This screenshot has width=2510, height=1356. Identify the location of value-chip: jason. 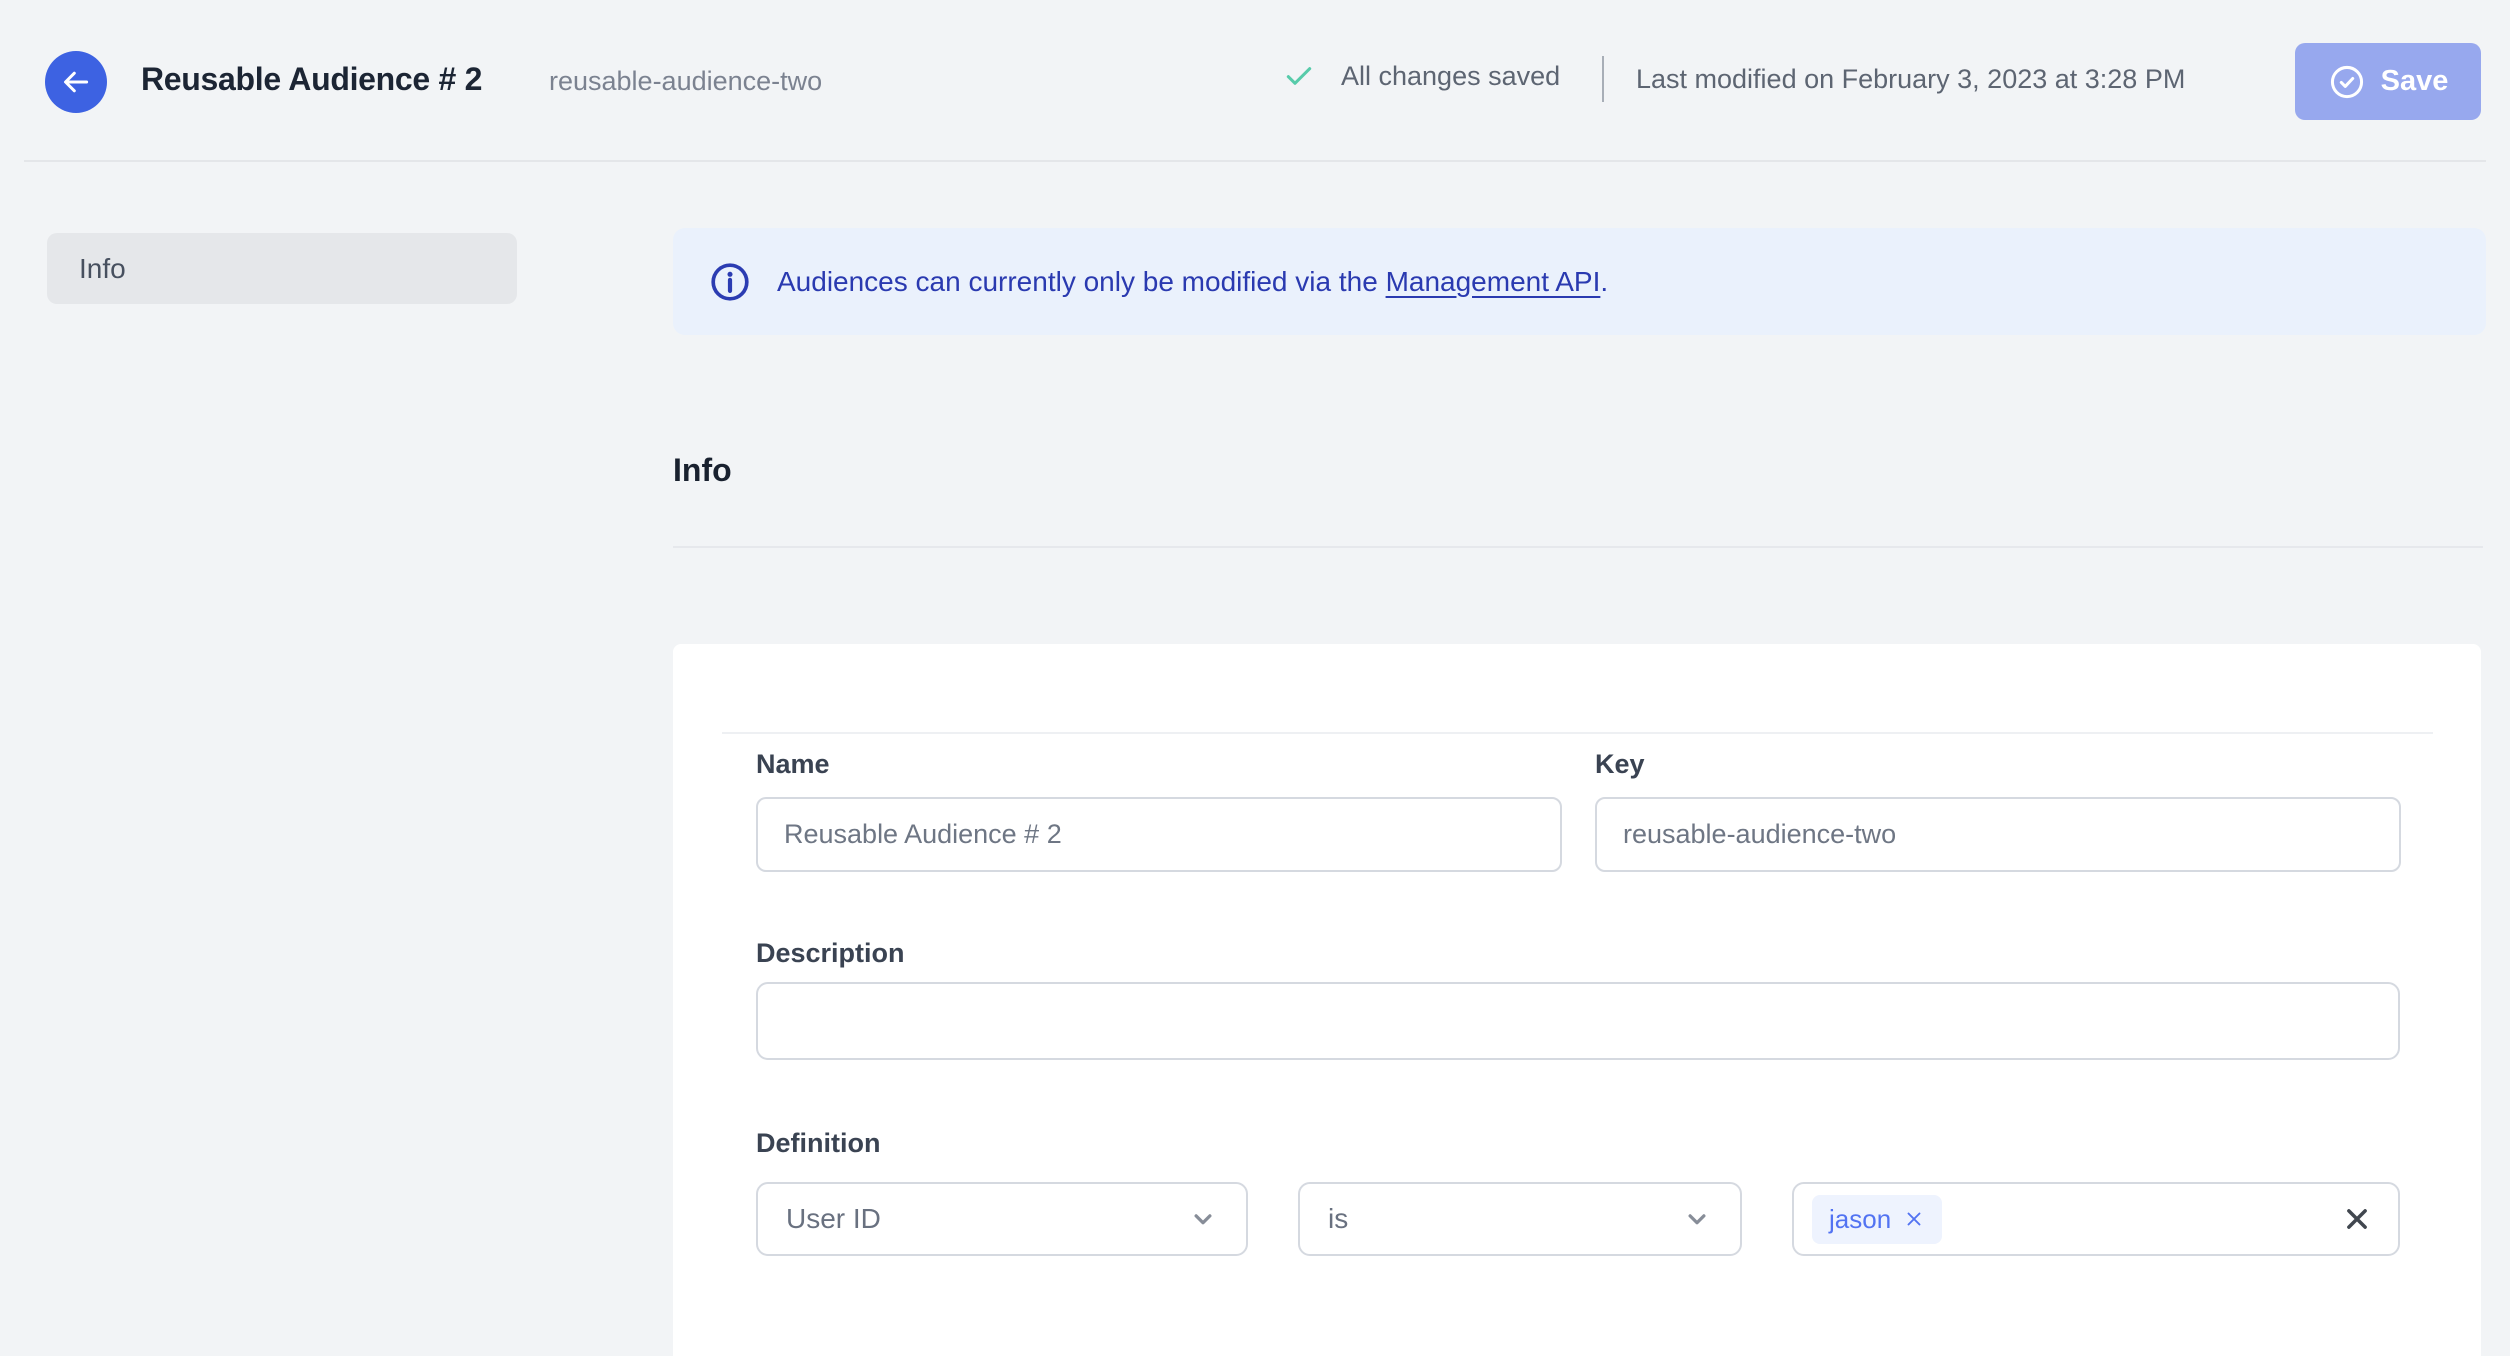
(1877, 1219).